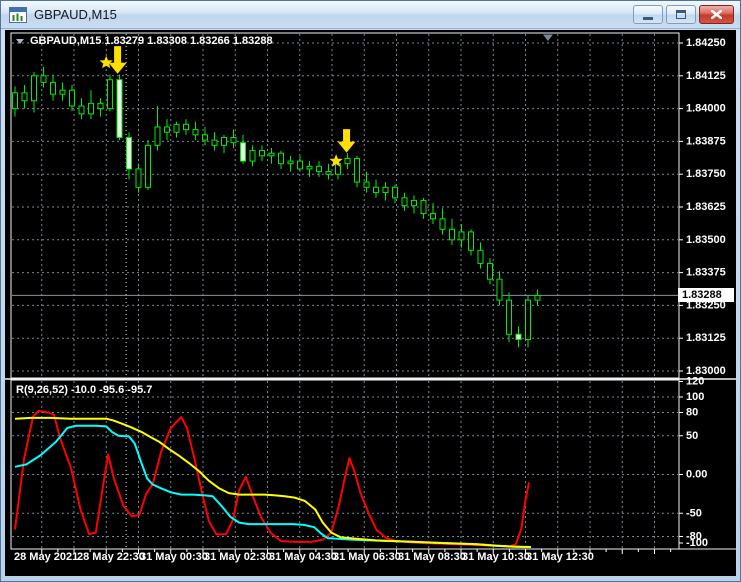 The height and width of the screenshot is (582, 741). What do you see at coordinates (367, 557) in the screenshot?
I see `time-axis-label: 31 May 06:30` at bounding box center [367, 557].